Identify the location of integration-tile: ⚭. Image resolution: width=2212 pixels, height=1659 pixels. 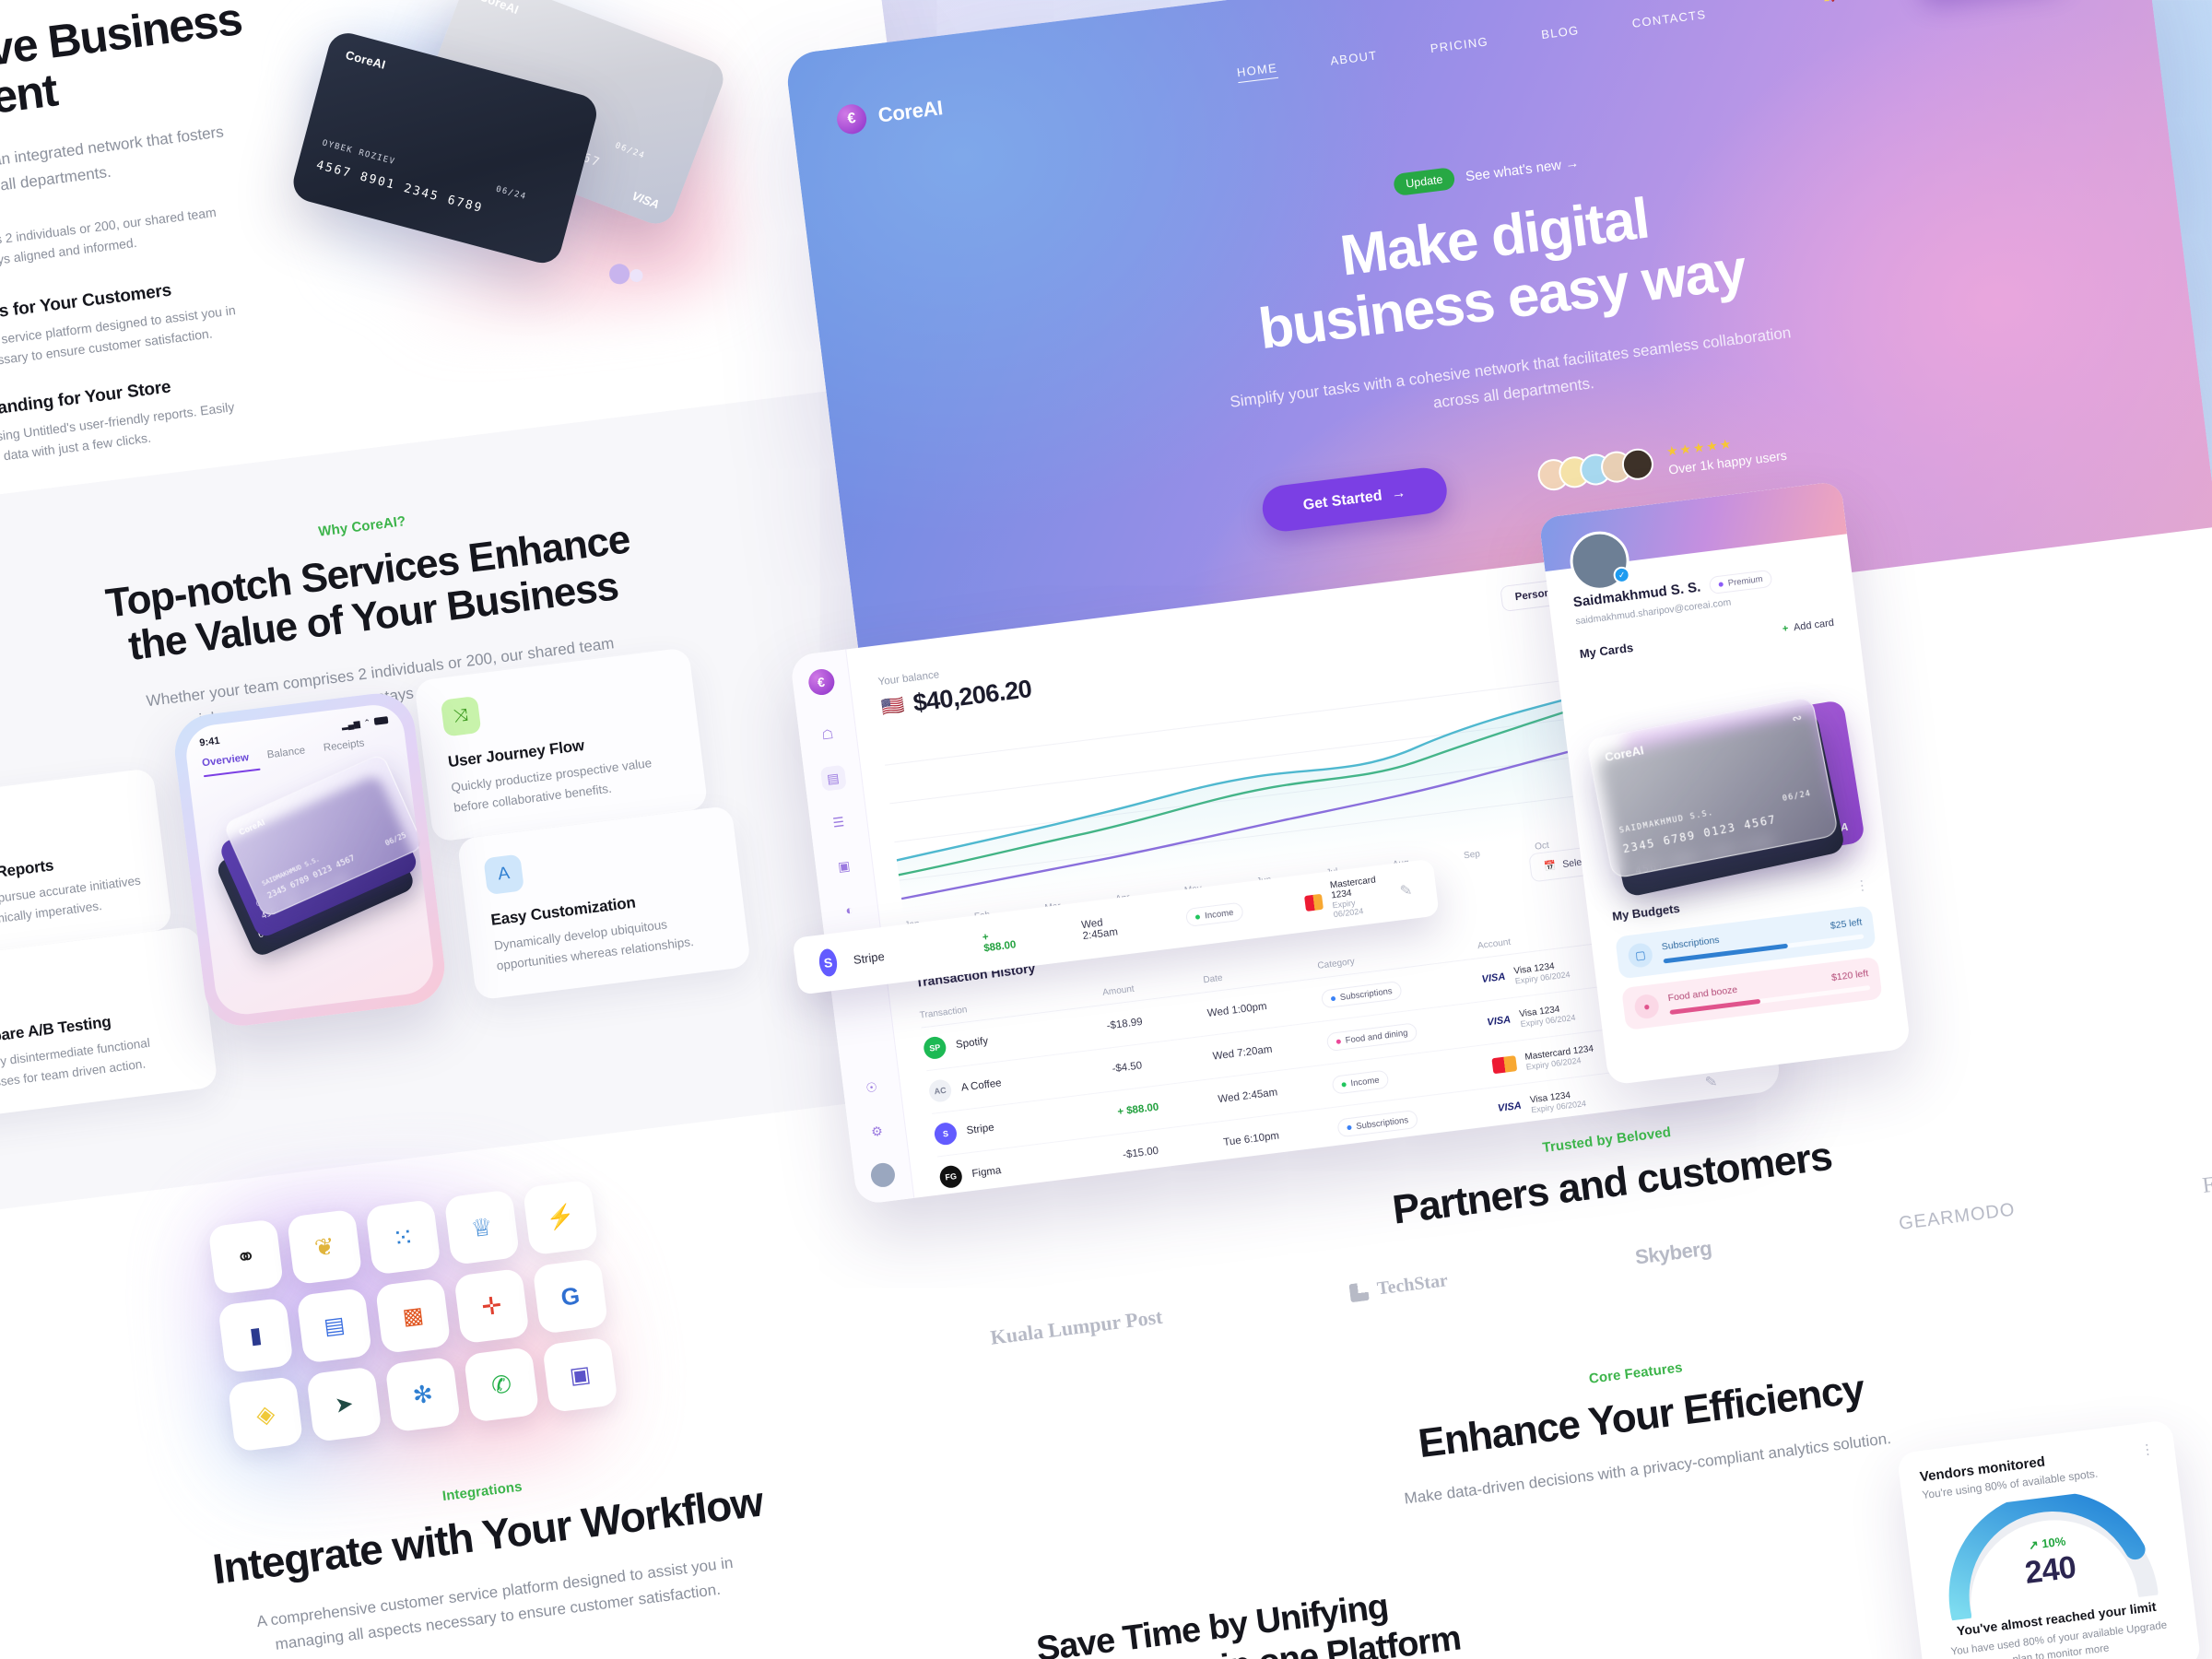
(246, 1256).